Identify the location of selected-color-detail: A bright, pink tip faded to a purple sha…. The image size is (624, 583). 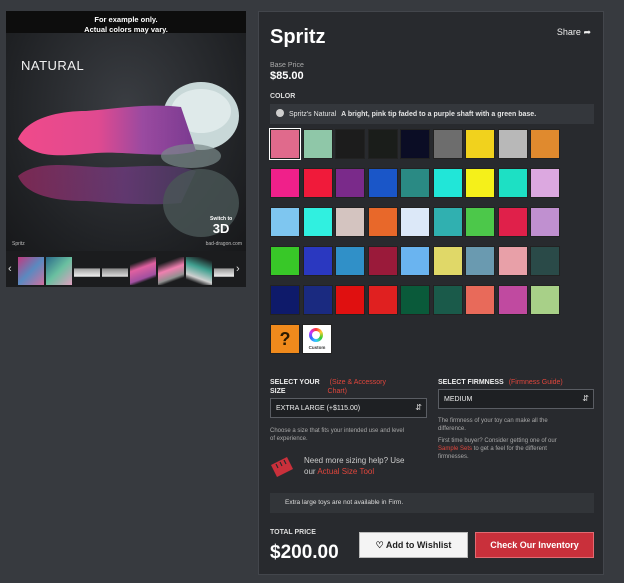
(439, 114).